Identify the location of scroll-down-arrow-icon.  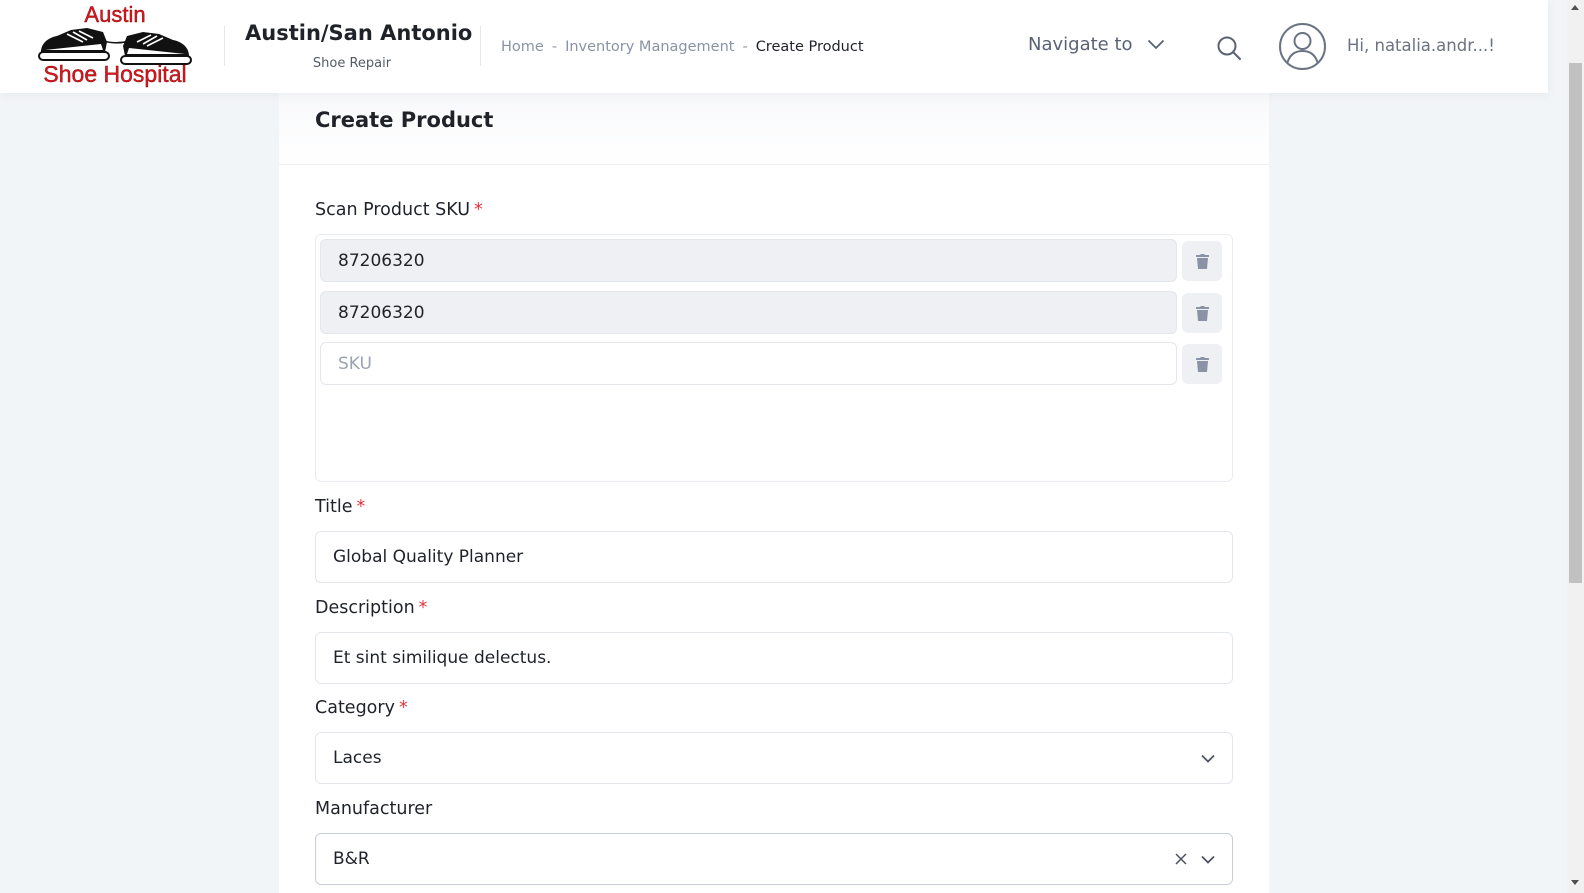
(1575, 882).